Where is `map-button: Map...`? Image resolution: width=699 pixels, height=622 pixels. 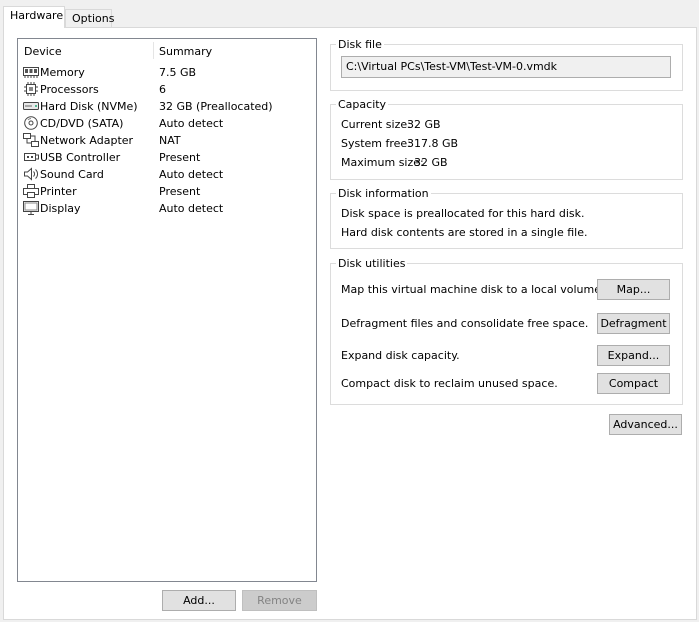 map-button: Map... is located at coordinates (633, 289).